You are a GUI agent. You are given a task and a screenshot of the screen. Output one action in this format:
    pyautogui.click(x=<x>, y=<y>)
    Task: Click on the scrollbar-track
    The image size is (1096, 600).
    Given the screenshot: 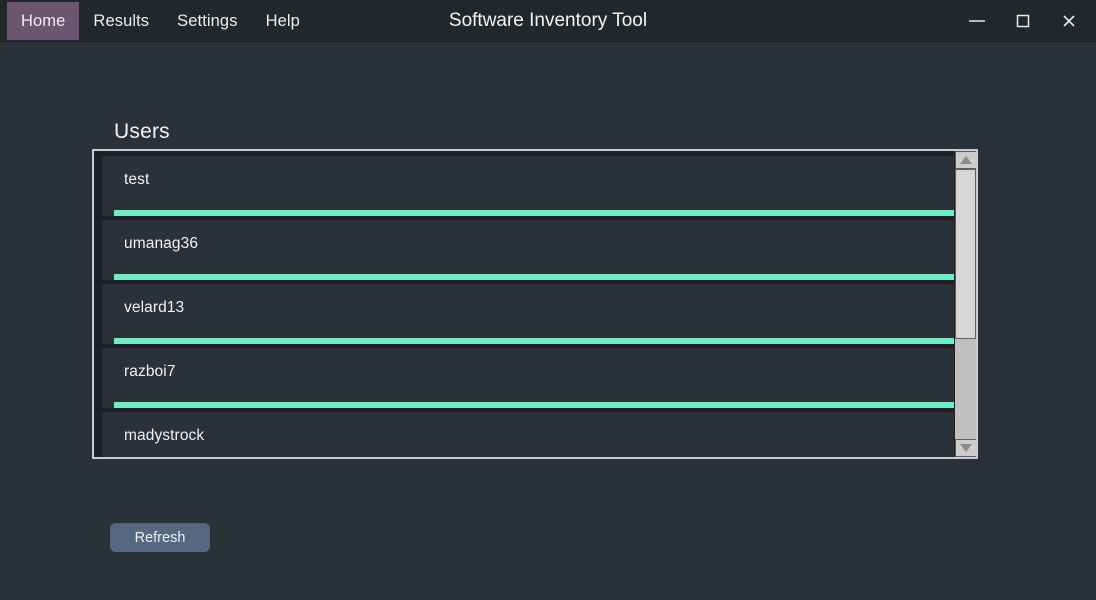 What is the action you would take?
    pyautogui.click(x=965, y=304)
    